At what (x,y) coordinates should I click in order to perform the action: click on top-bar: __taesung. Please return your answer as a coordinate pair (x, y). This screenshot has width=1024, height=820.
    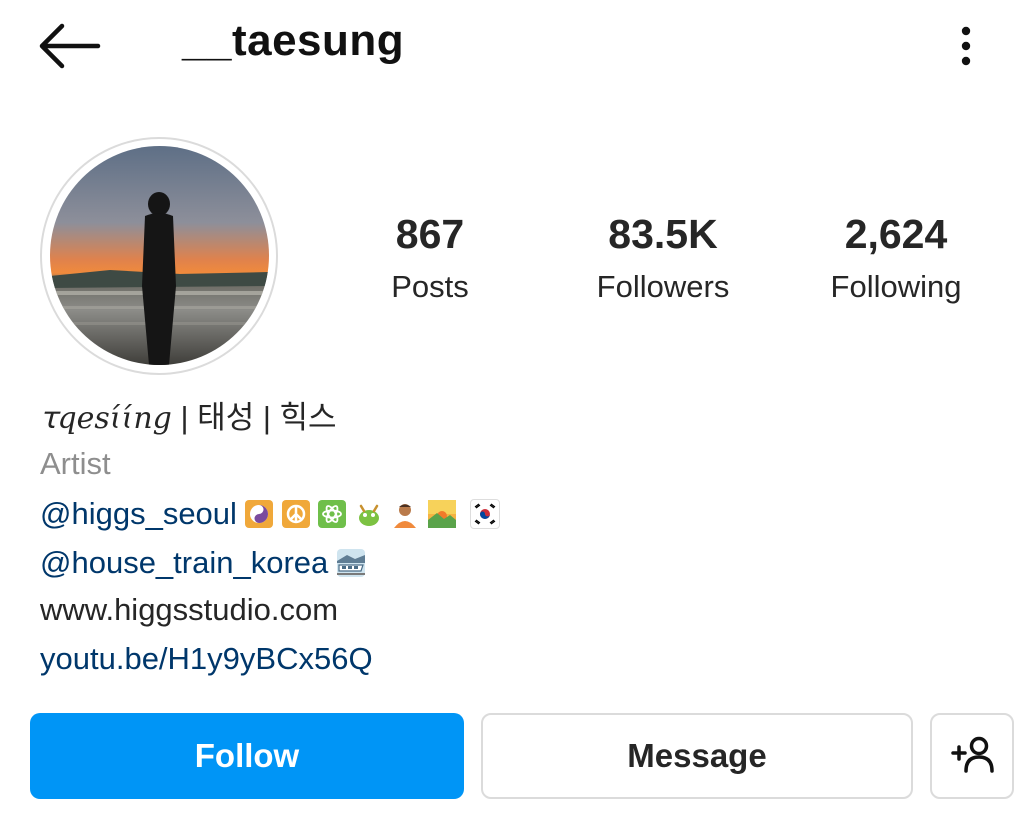
    Looking at the image, I should click on (512, 46).